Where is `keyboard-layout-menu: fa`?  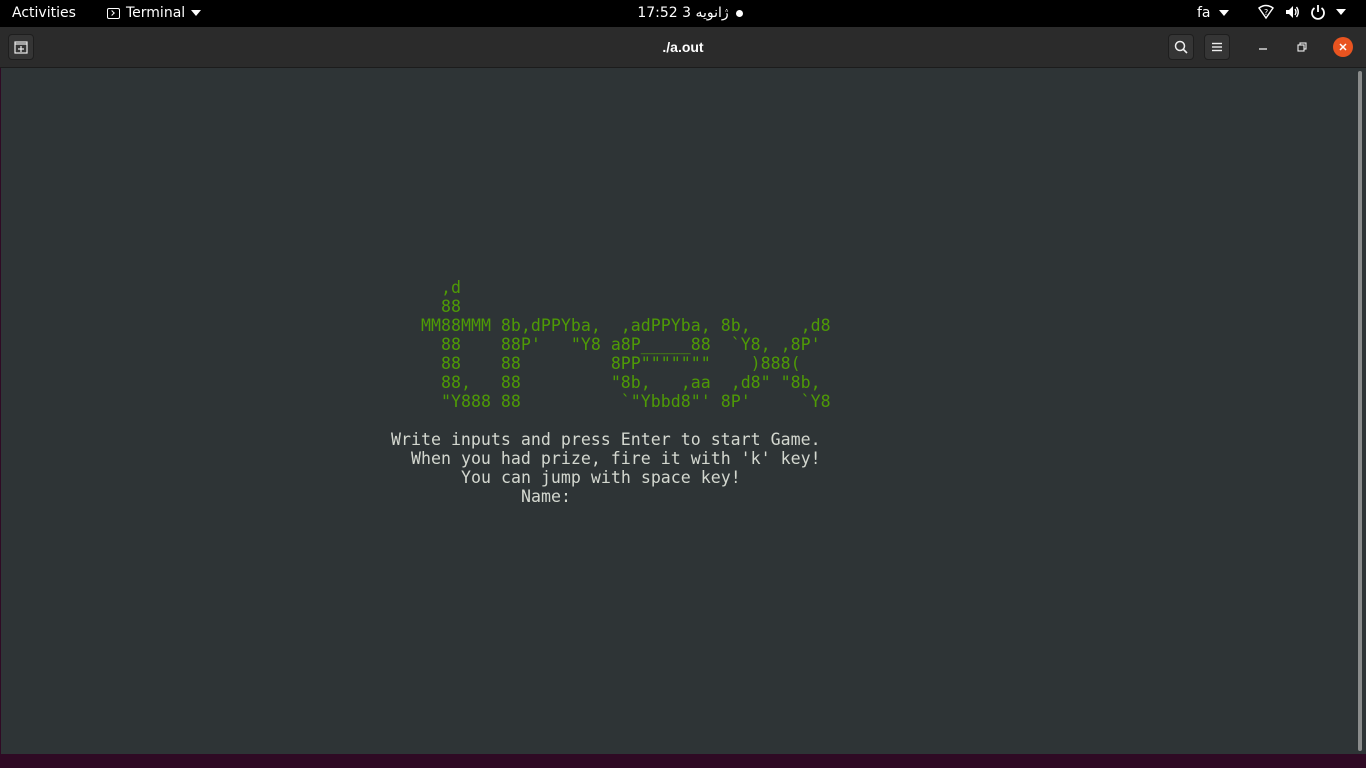 keyboard-layout-menu: fa is located at coordinates (1213, 13).